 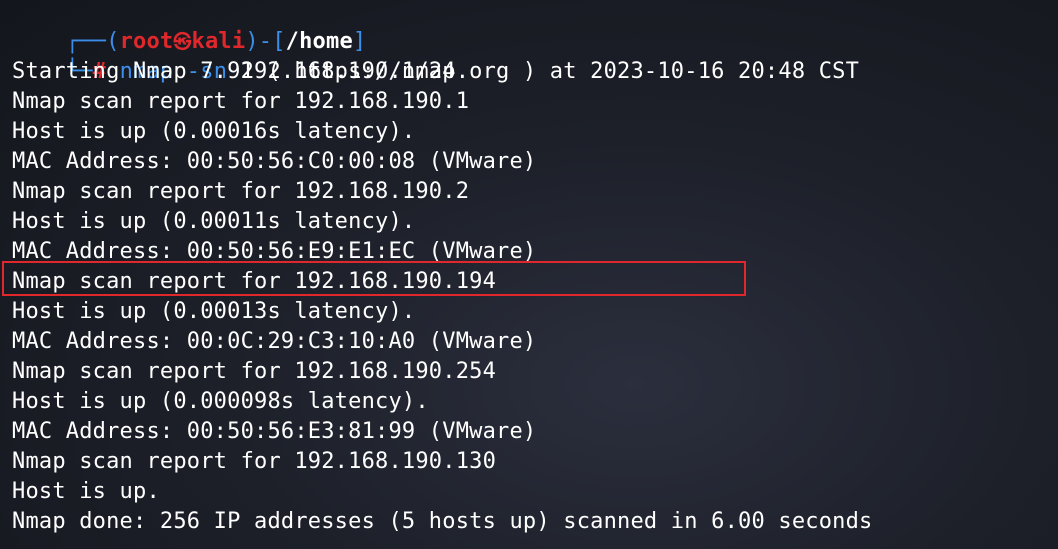 What do you see at coordinates (86, 491) in the screenshot?
I see `output-line: Host is up.` at bounding box center [86, 491].